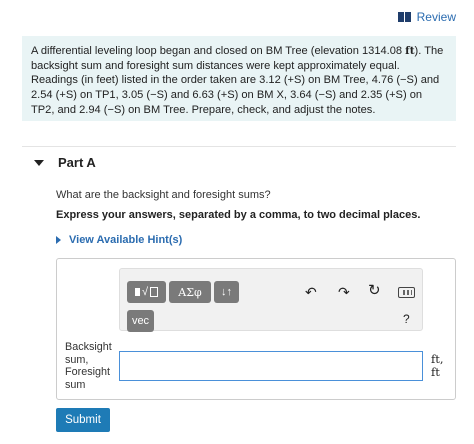  I want to click on help-button: ?, so click(406, 319).